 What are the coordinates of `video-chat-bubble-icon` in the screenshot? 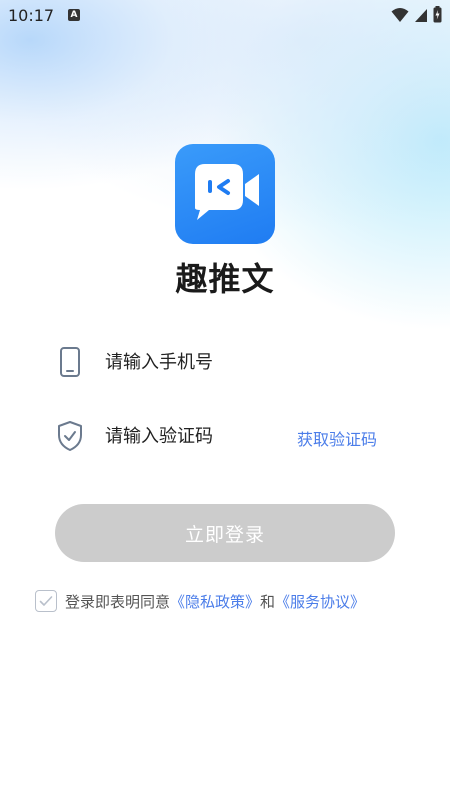 It's located at (227, 192).